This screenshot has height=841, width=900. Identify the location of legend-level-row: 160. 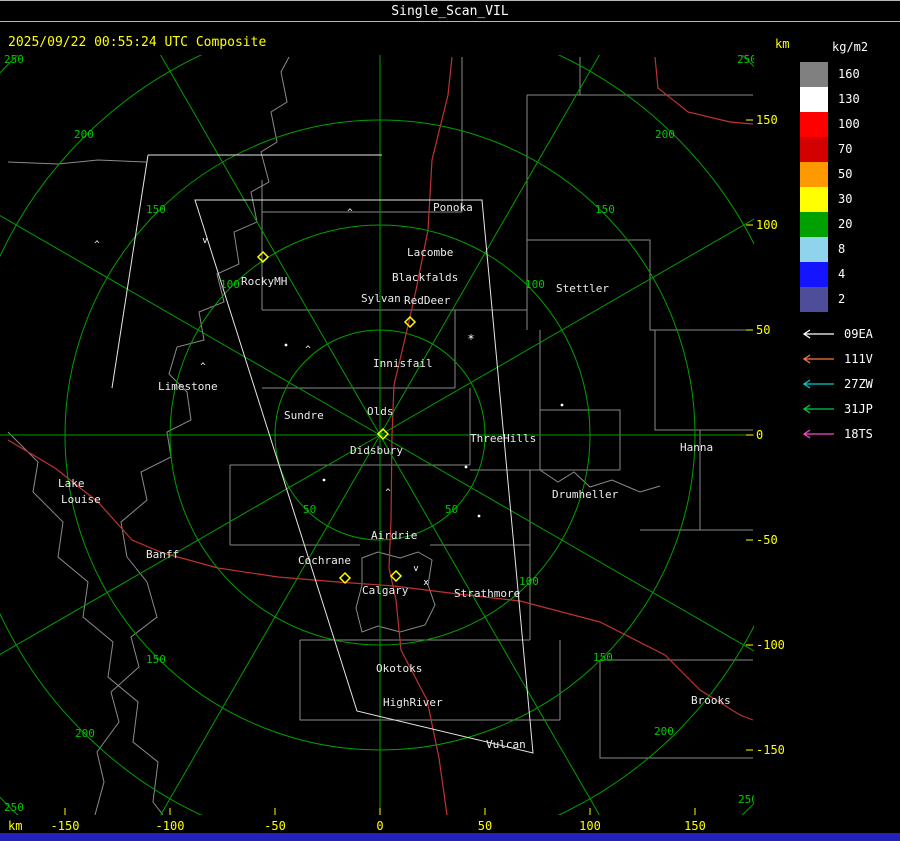
(849, 74).